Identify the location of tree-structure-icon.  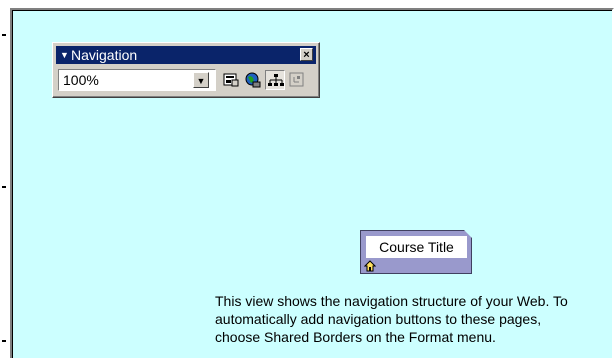
(276, 80).